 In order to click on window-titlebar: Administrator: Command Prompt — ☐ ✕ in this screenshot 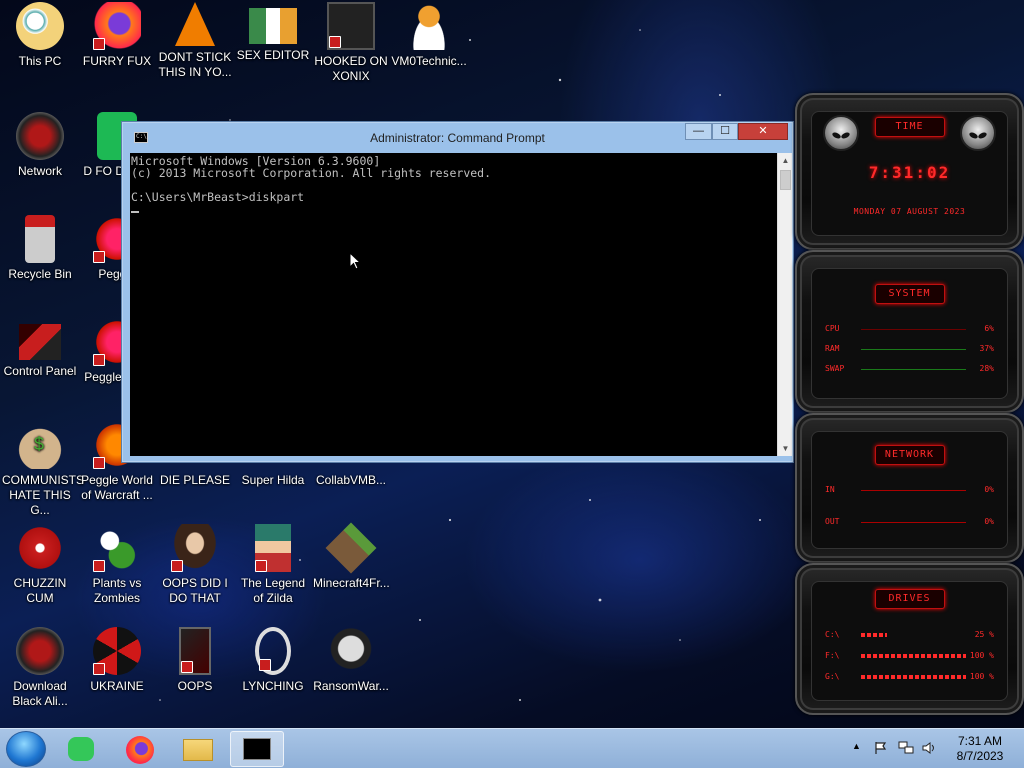, I will do `click(457, 136)`.